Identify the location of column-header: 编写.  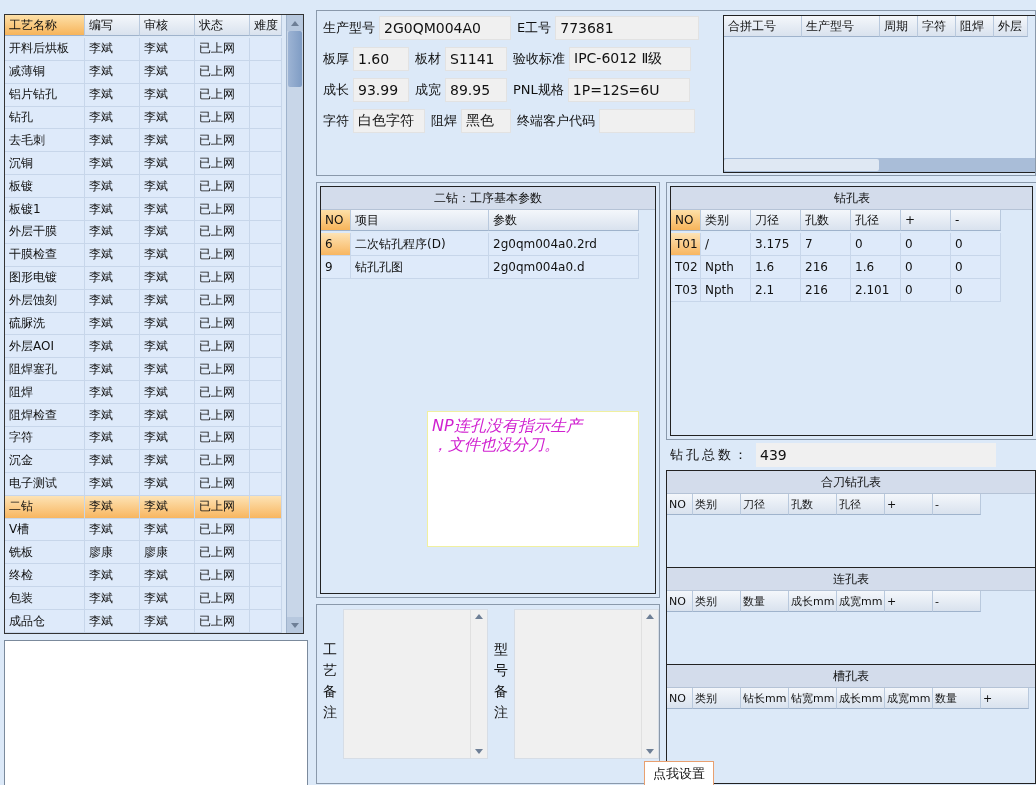
(112, 25).